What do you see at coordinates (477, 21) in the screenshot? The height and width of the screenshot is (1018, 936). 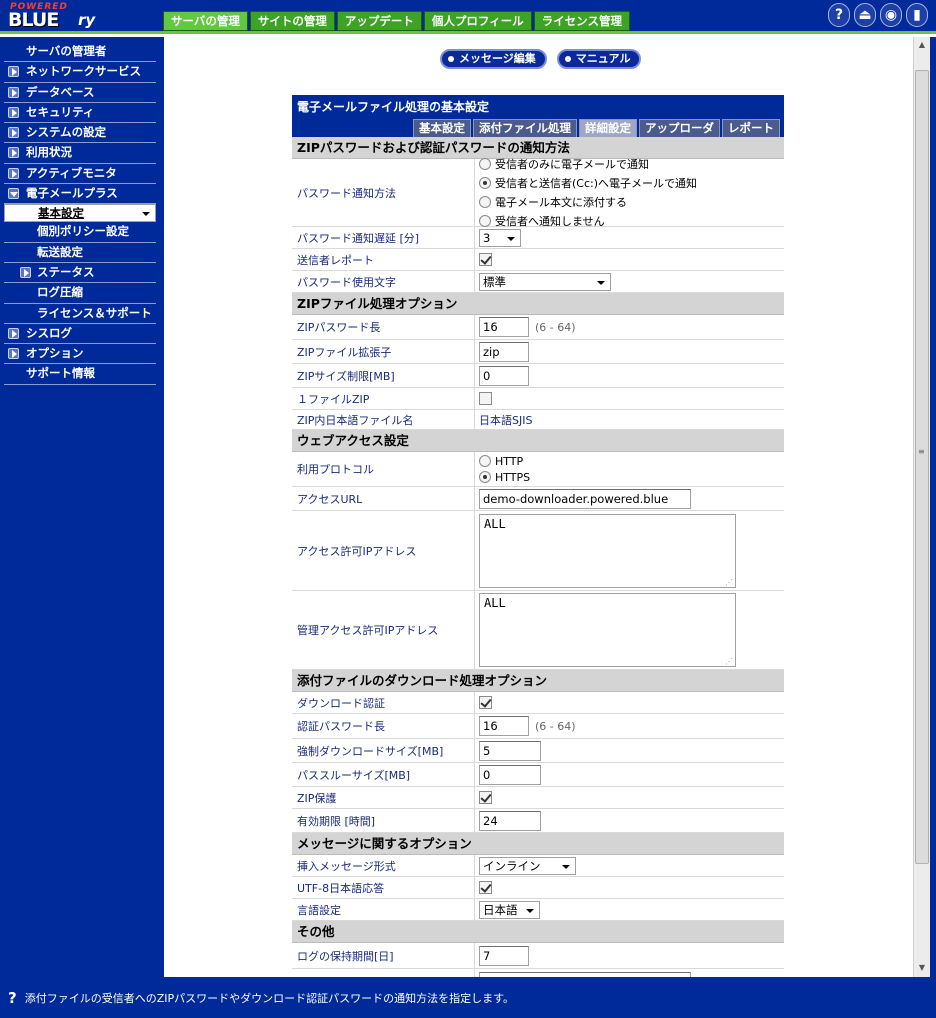 I see `tab-profile: 個人プロフィール` at bounding box center [477, 21].